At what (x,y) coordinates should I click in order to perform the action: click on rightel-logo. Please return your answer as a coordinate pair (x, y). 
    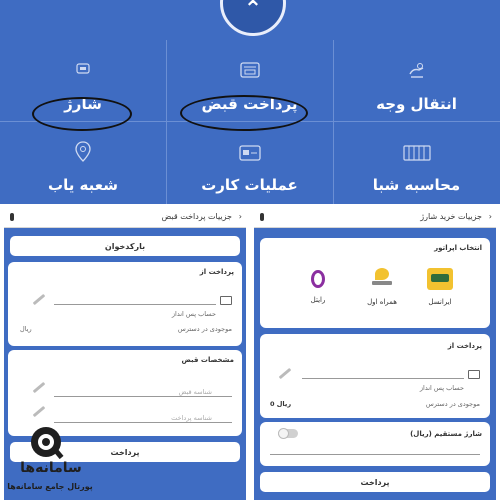
    Looking at the image, I should click on (318, 279).